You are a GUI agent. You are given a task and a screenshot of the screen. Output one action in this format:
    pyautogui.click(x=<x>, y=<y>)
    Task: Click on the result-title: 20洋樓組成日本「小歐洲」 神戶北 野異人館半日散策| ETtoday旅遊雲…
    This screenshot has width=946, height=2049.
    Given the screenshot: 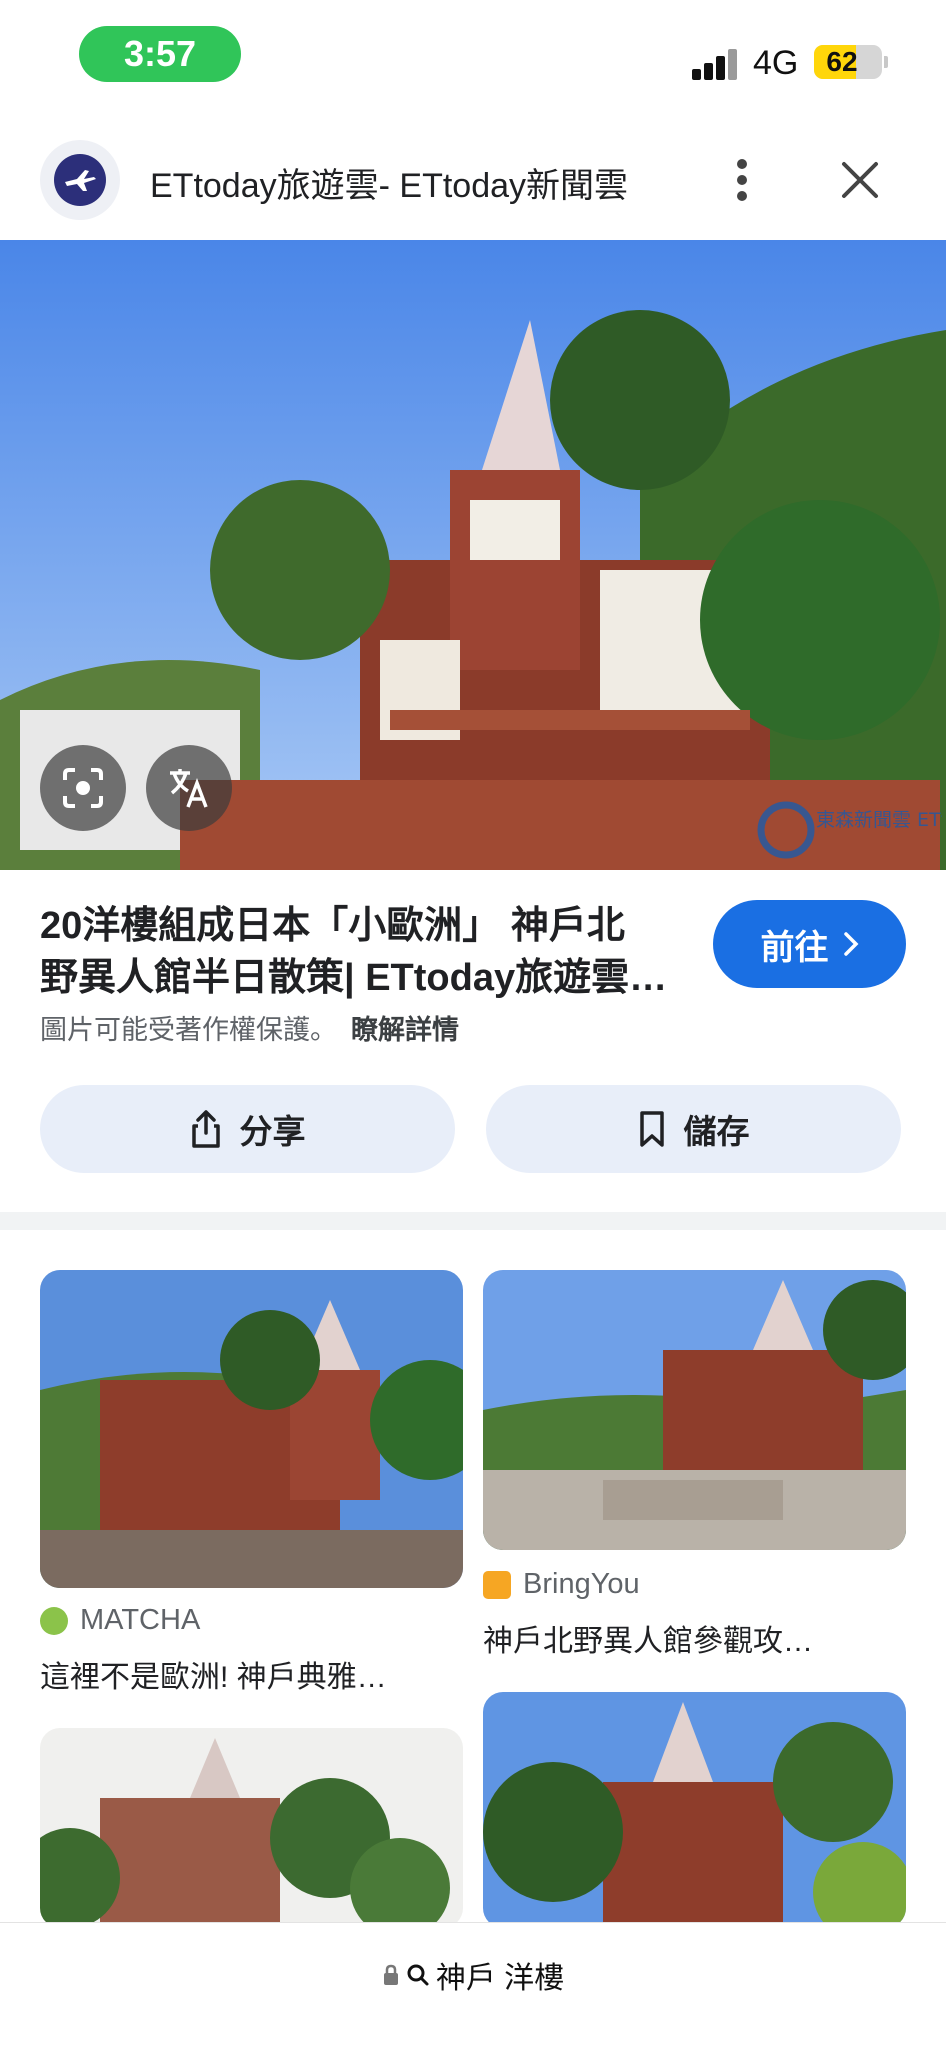 What is the action you would take?
    pyautogui.click(x=360, y=952)
    